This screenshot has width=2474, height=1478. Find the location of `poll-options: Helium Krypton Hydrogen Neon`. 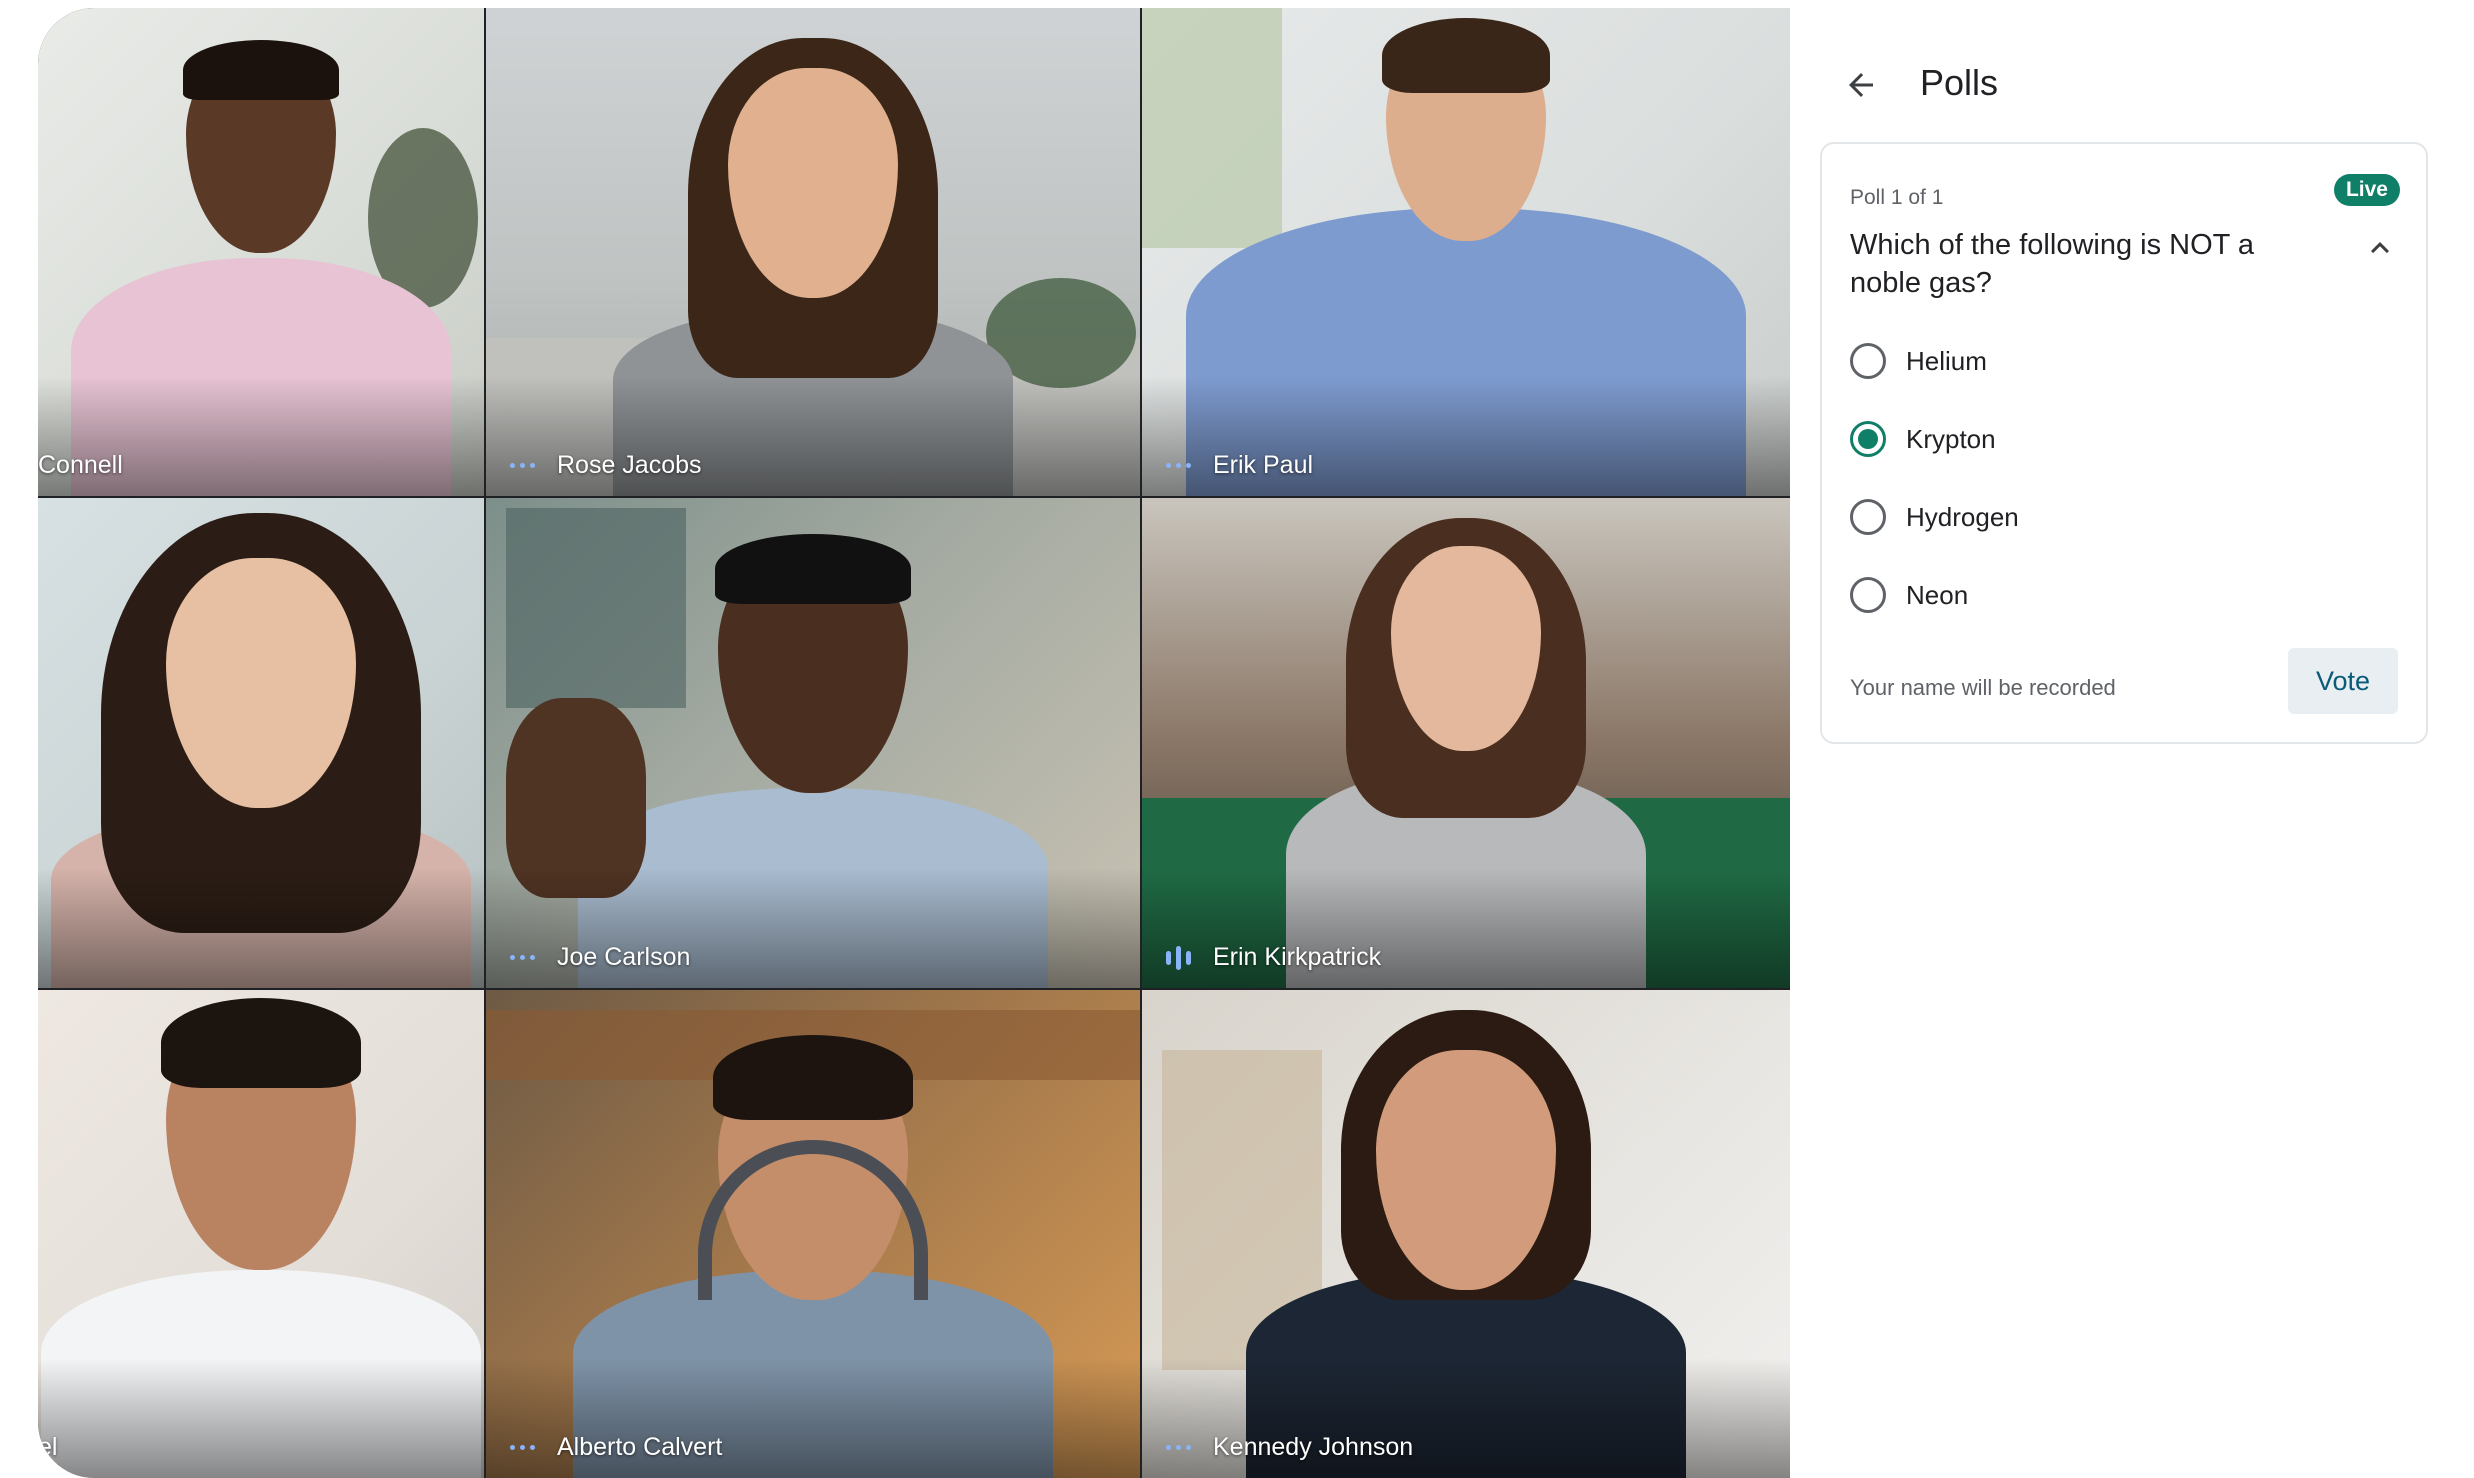

poll-options: Helium Krypton Hydrogen Neon is located at coordinates (1934, 478).